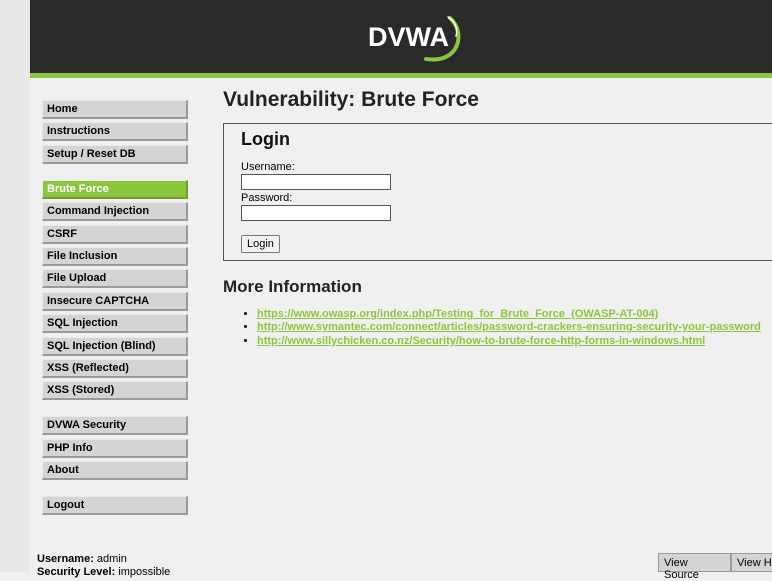 This screenshot has width=772, height=581. What do you see at coordinates (115, 109) in the screenshot?
I see `sidebar-item-home: Home` at bounding box center [115, 109].